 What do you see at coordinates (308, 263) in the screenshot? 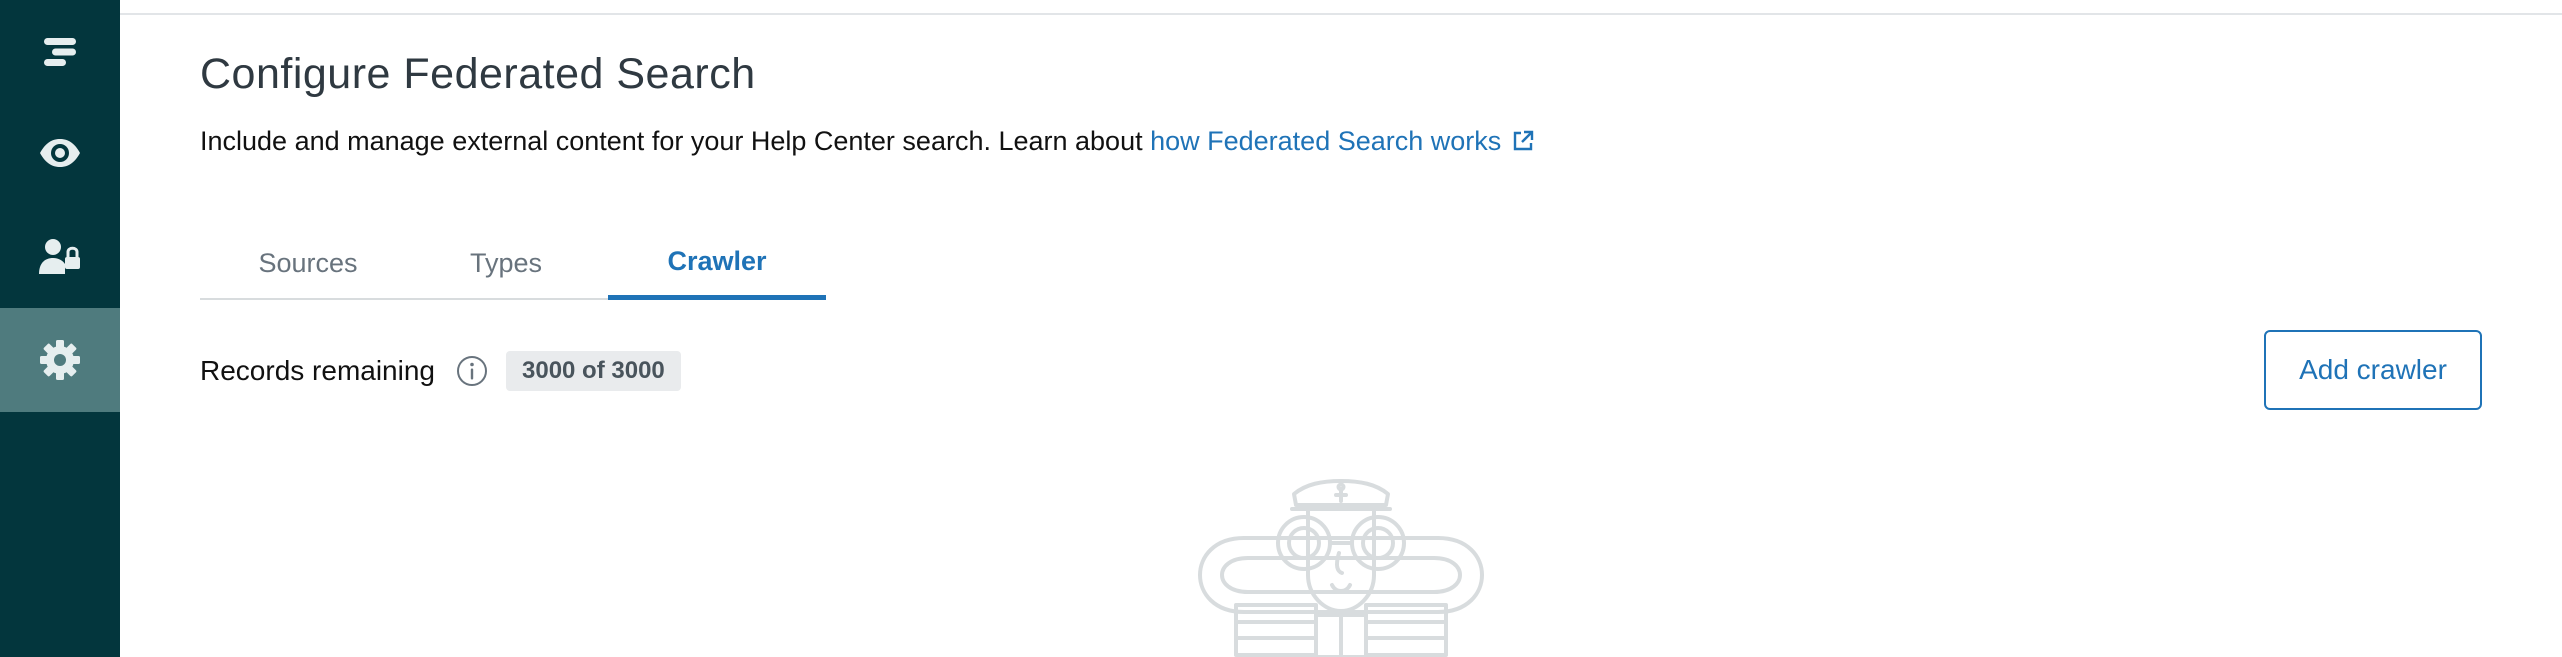
I see `tab-sources: Sources` at bounding box center [308, 263].